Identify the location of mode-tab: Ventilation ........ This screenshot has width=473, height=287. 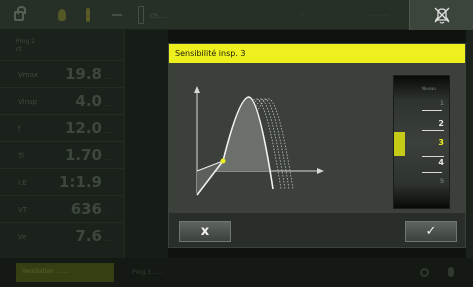
(65, 272).